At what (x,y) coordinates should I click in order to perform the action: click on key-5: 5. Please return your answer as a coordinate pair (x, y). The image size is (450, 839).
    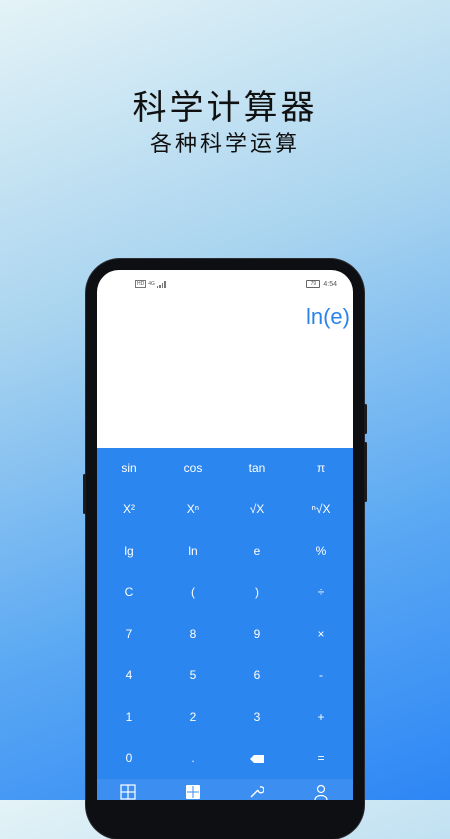
    Looking at the image, I should click on (193, 675).